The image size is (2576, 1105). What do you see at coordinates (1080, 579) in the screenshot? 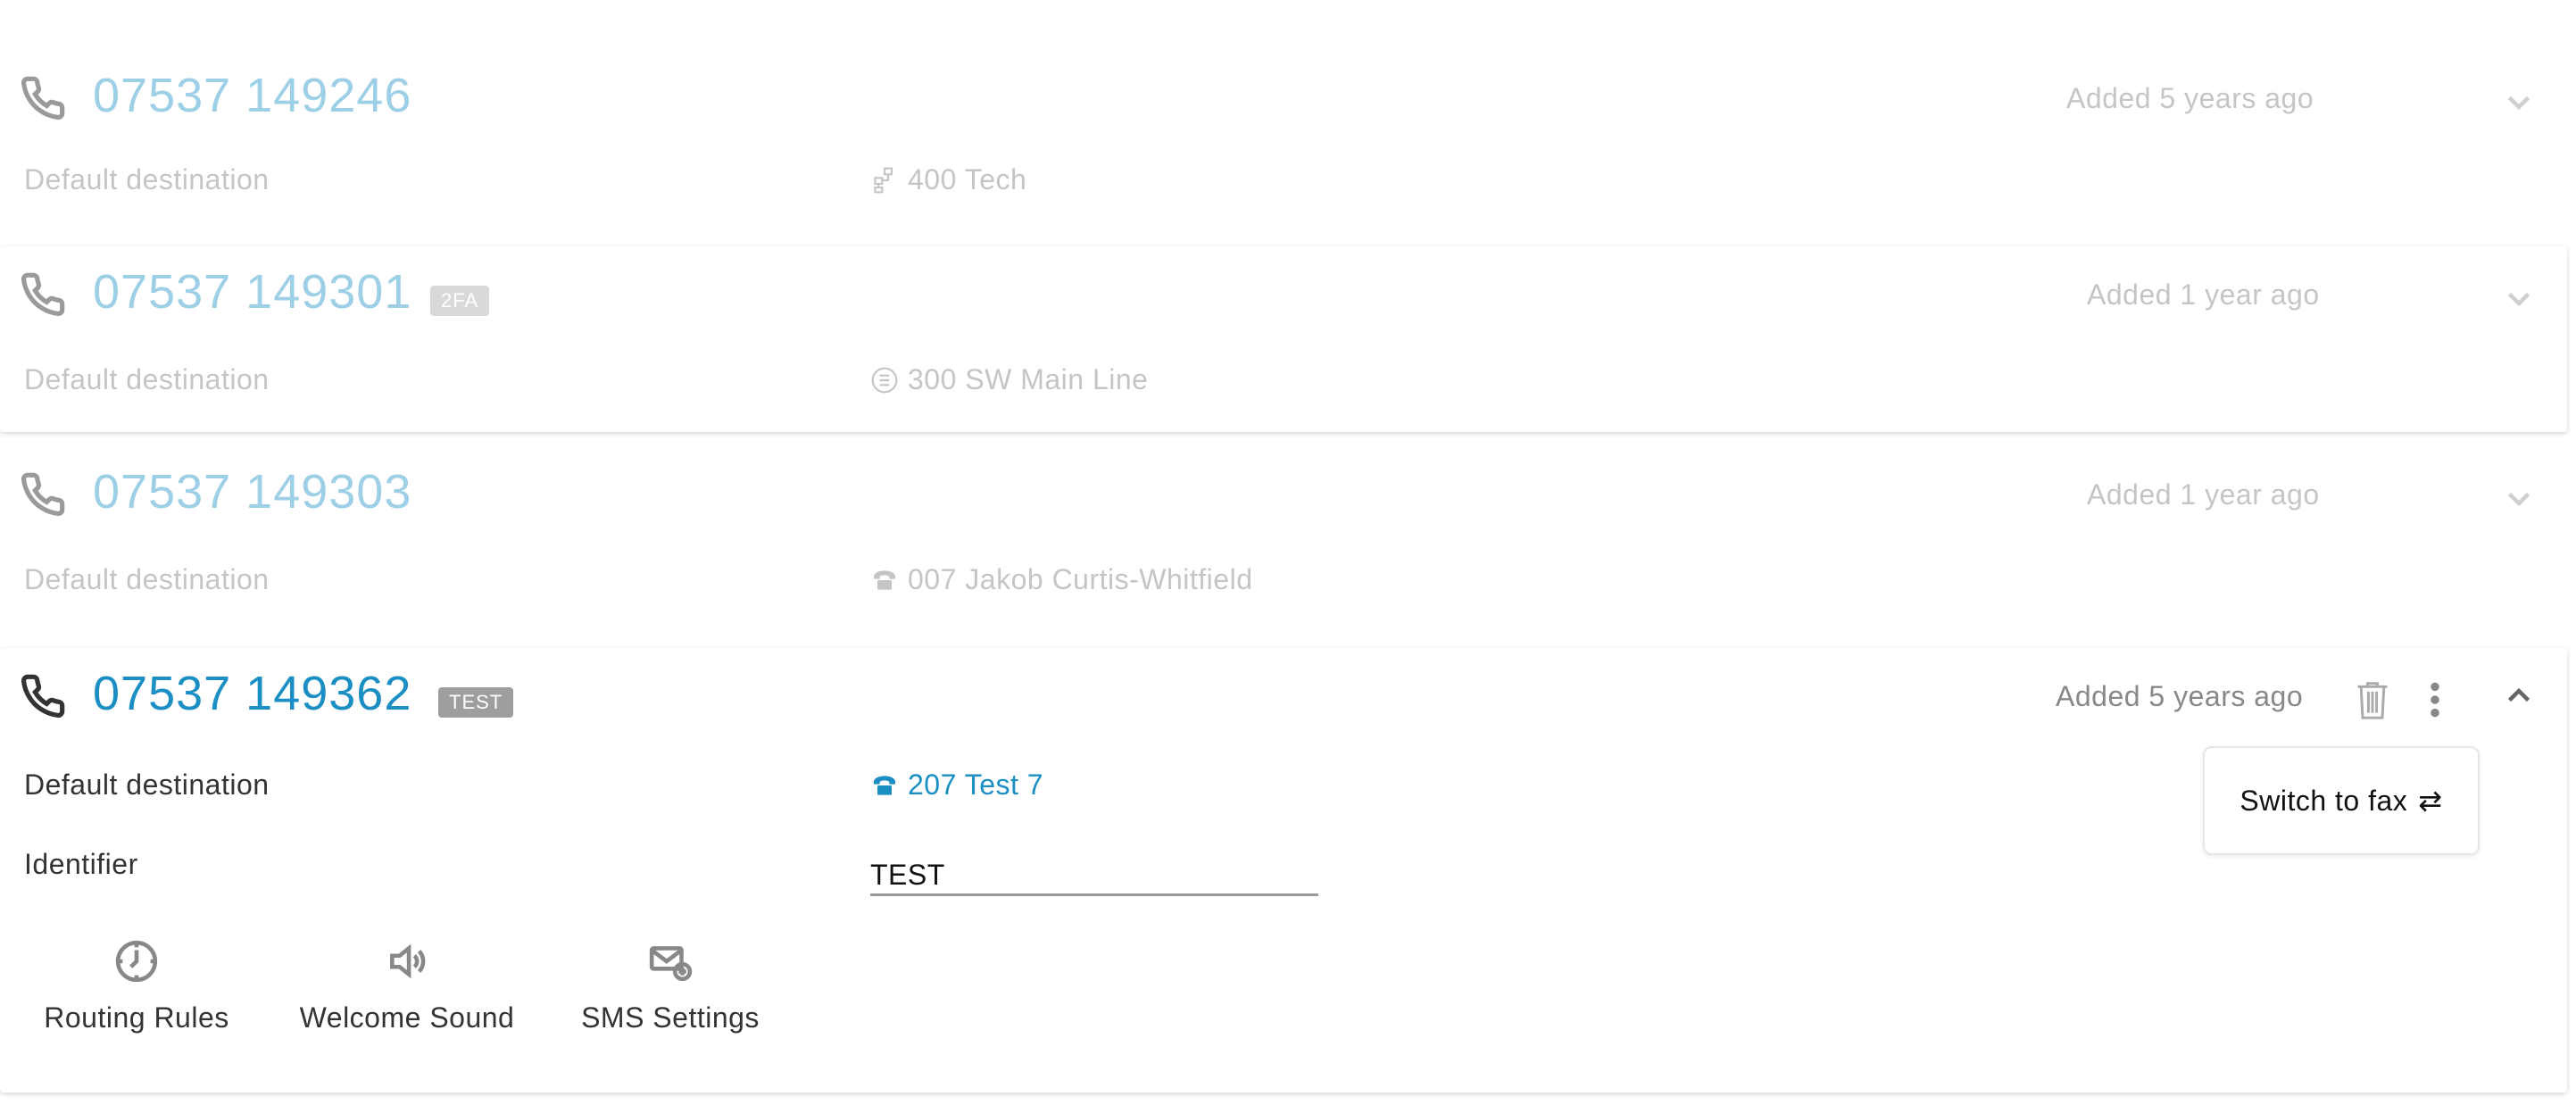
I see `destination-name: 007 Jakob Curtis-Whitfield` at bounding box center [1080, 579].